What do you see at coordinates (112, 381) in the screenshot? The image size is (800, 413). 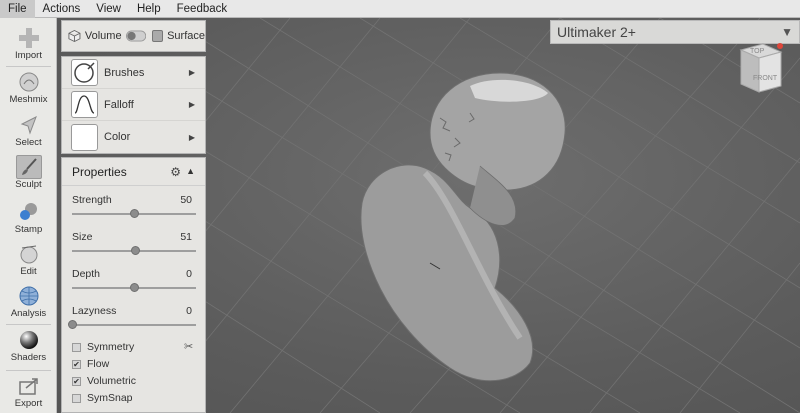 I see `volumetric-label: Volumetric` at bounding box center [112, 381].